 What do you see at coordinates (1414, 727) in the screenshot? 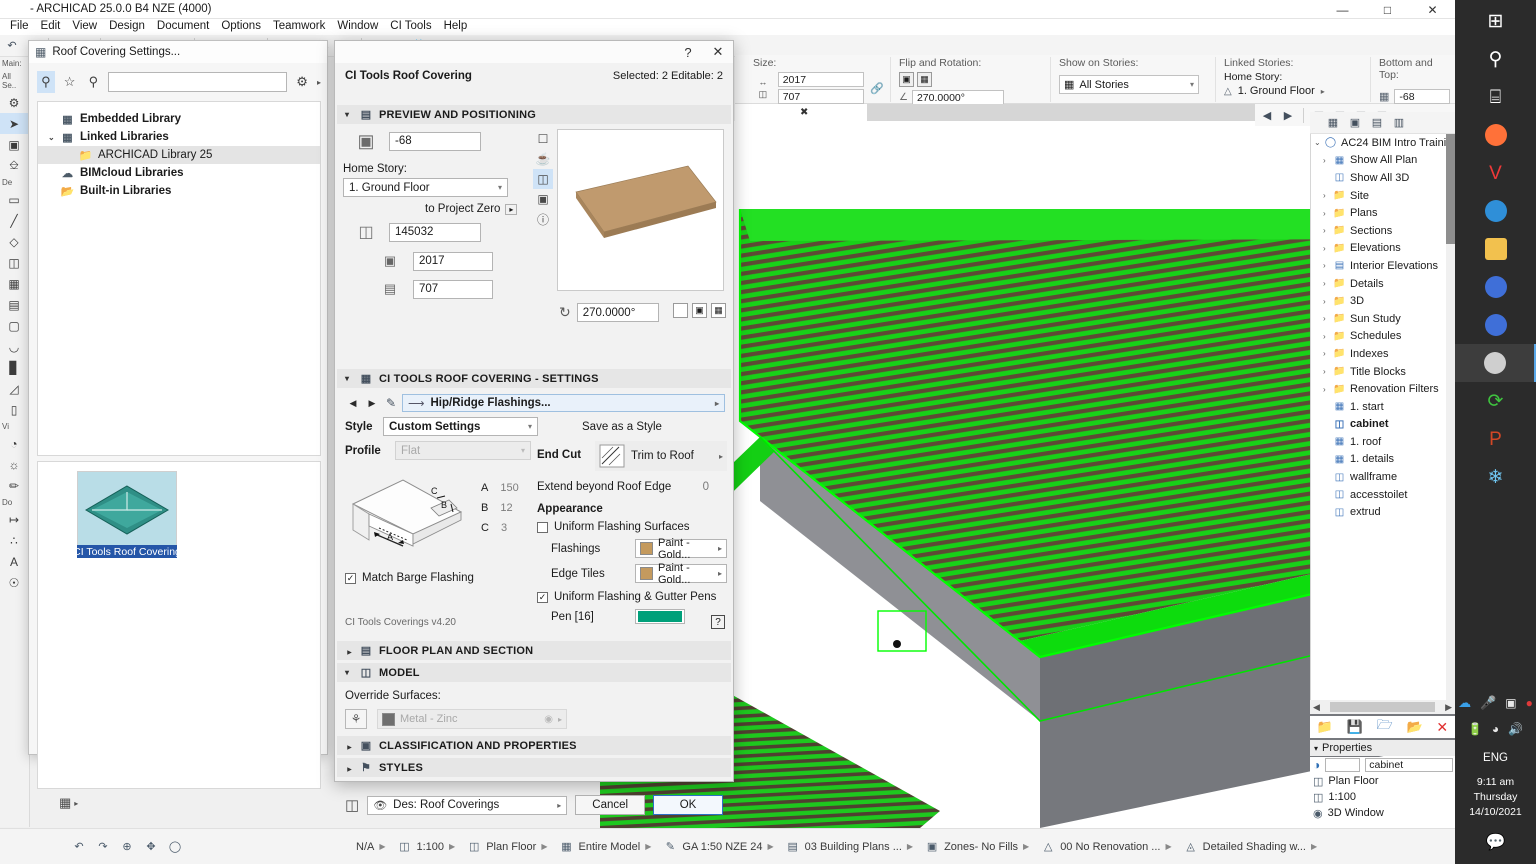
I see `settings-folder-icon: 📂` at bounding box center [1414, 727].